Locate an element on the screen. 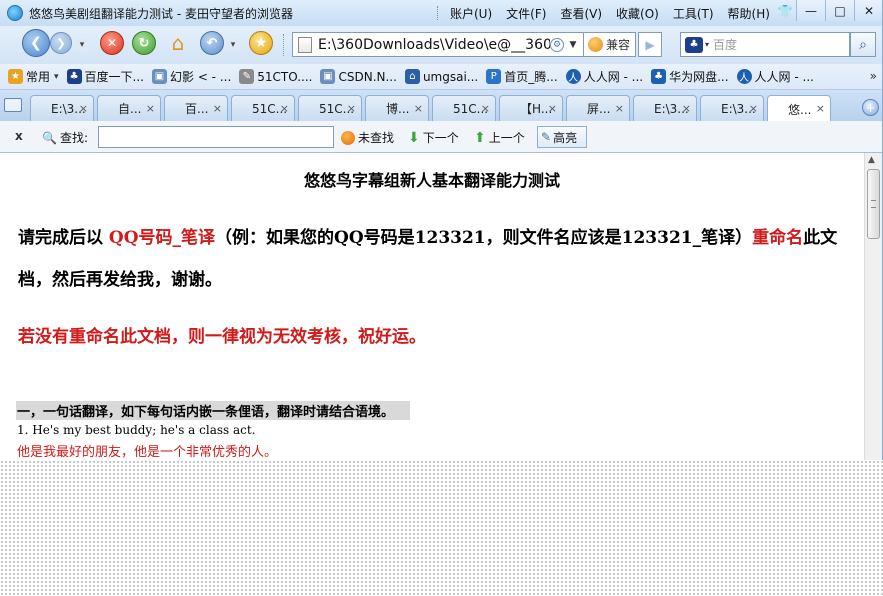 The height and width of the screenshot is (596, 883). star-icon: ★ is located at coordinates (15, 76).